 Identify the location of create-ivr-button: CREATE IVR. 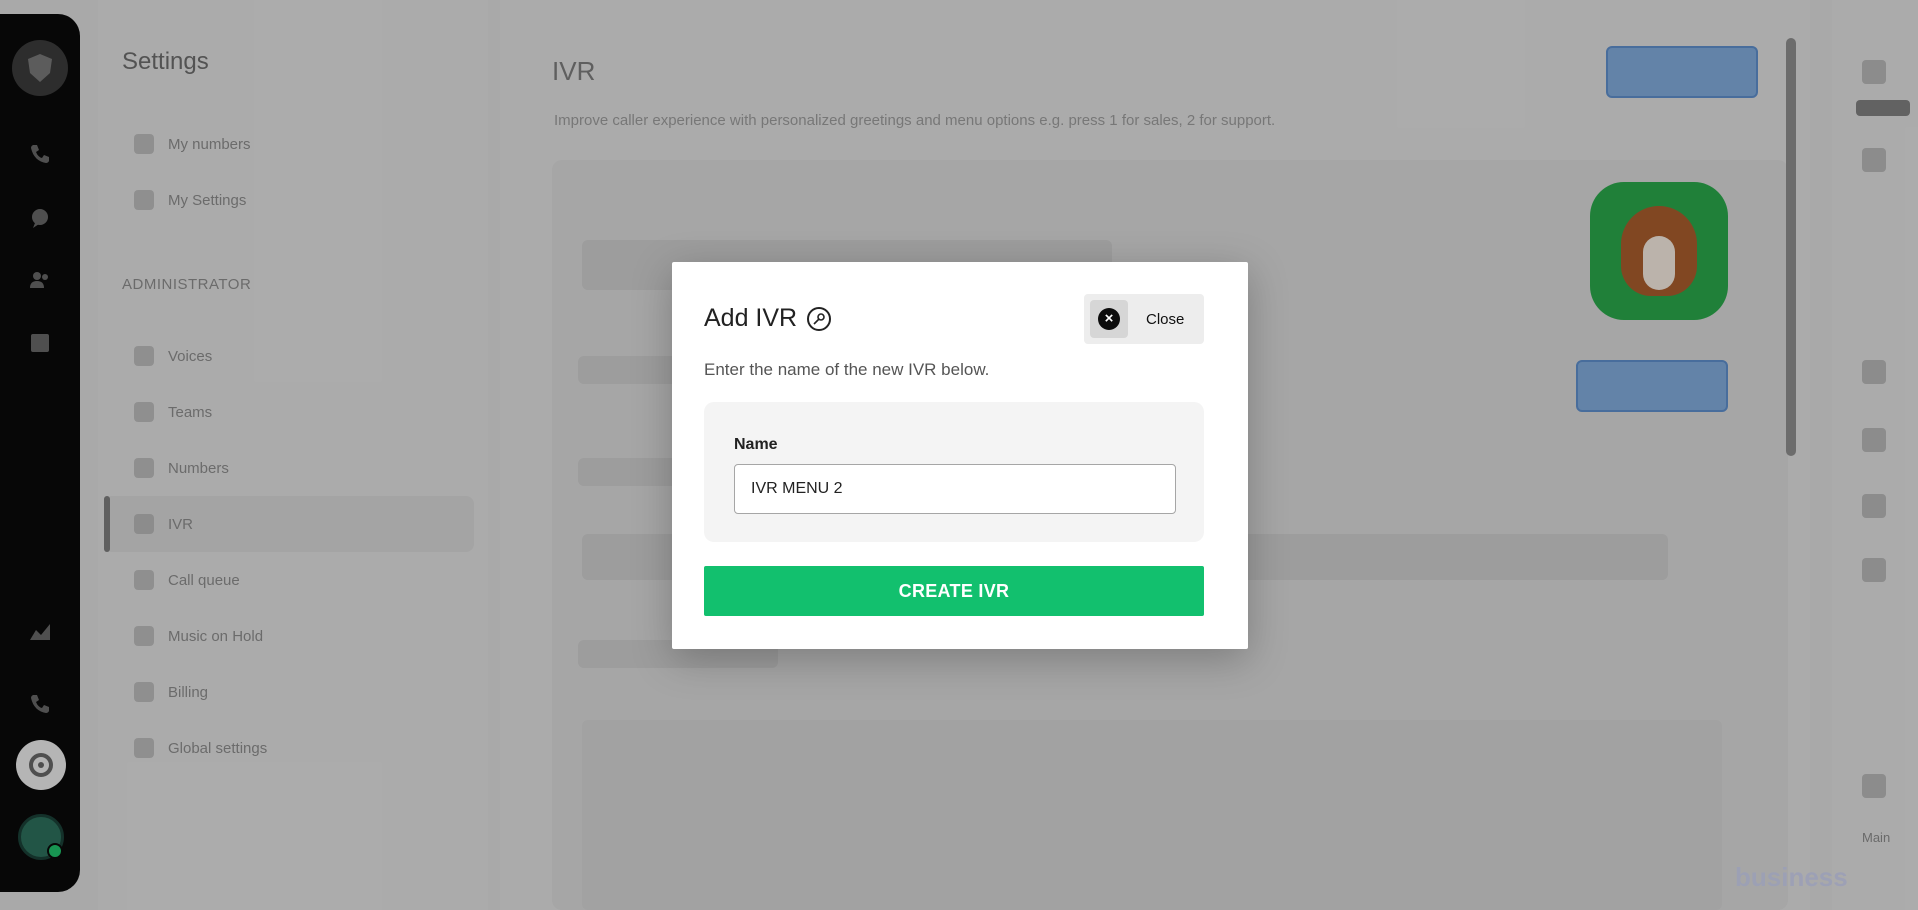
(954, 591).